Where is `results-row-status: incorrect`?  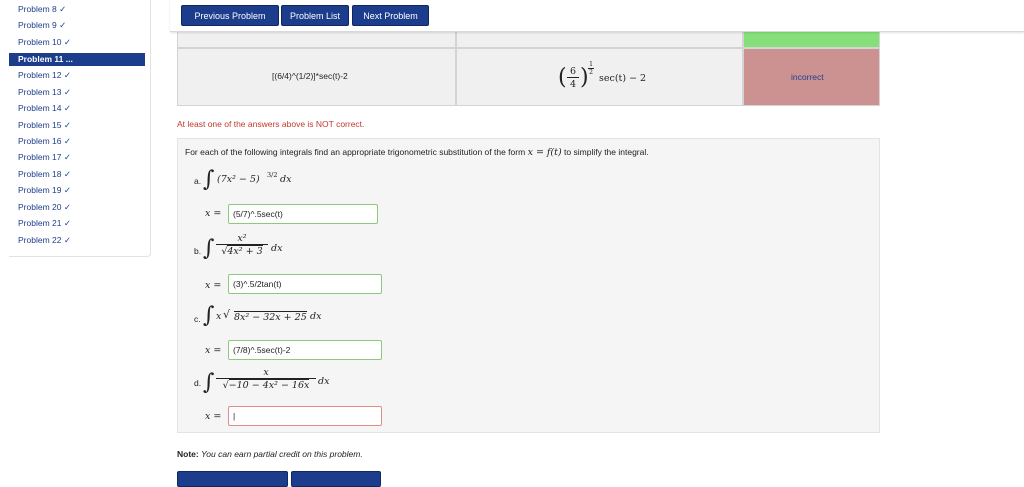 results-row-status: incorrect is located at coordinates (811, 77).